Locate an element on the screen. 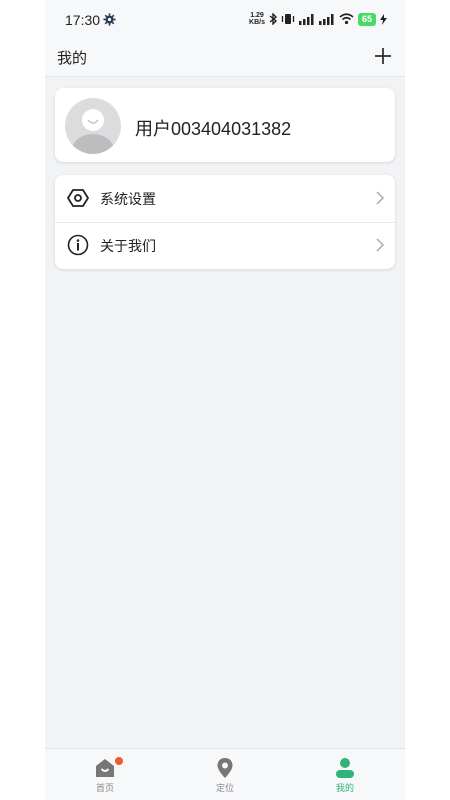  nav-item-home: 首页 is located at coordinates (105, 774).